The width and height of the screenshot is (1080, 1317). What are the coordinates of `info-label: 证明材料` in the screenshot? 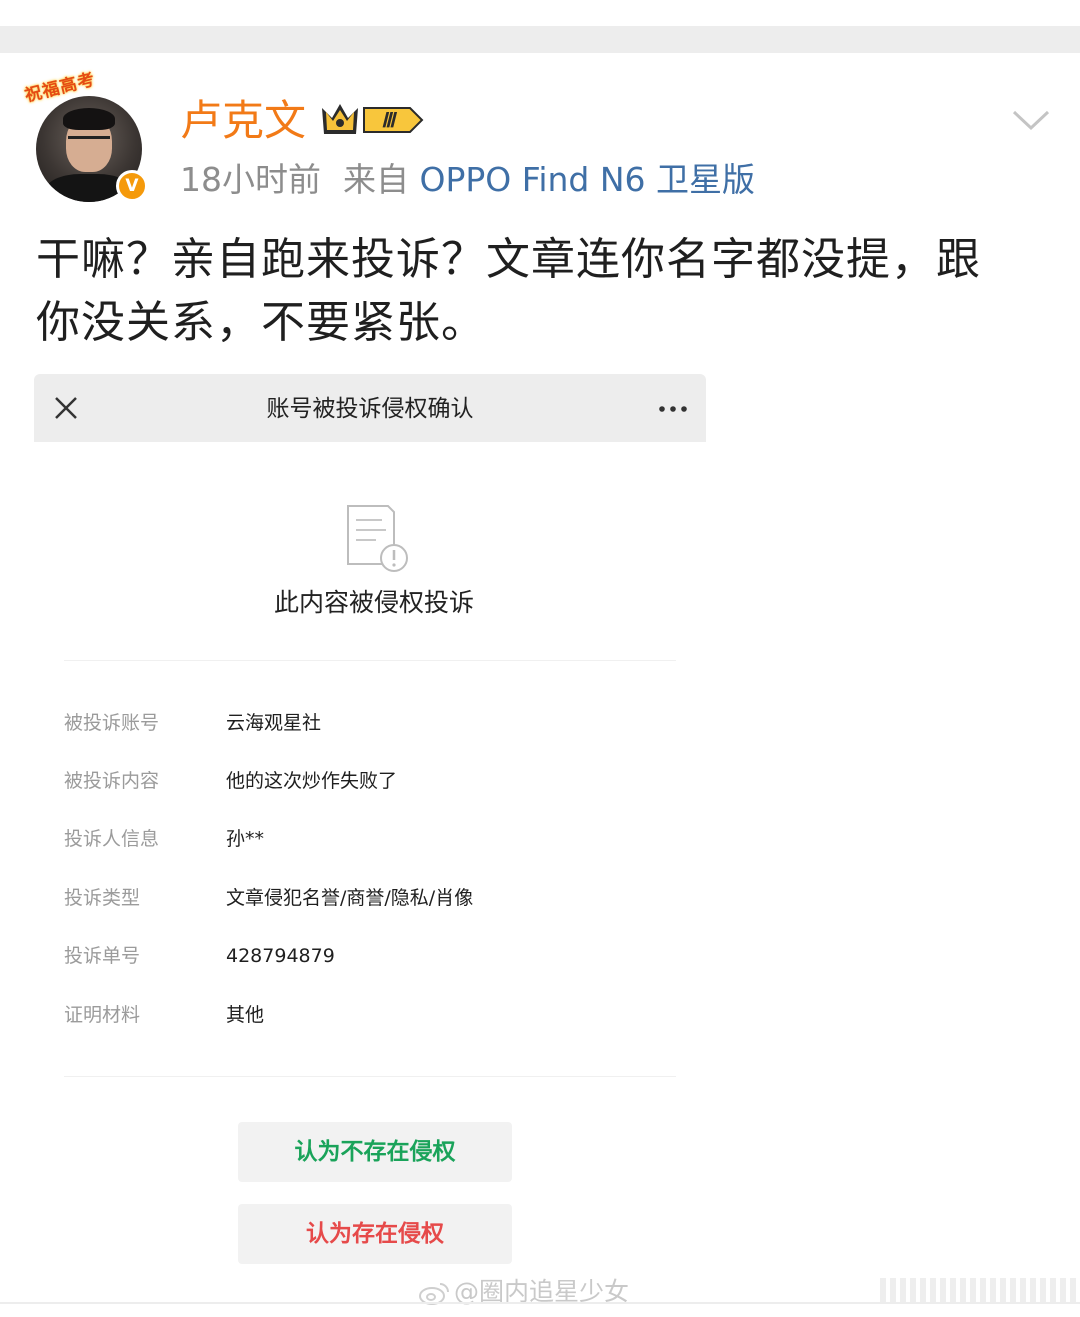 It's located at (102, 1015).